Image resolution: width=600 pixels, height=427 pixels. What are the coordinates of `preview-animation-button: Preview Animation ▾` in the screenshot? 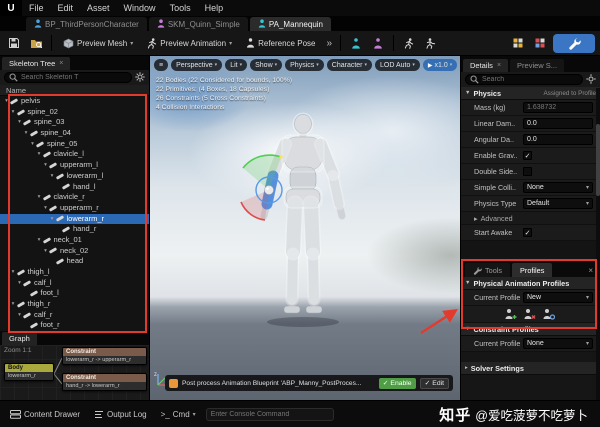 It's located at (189, 43).